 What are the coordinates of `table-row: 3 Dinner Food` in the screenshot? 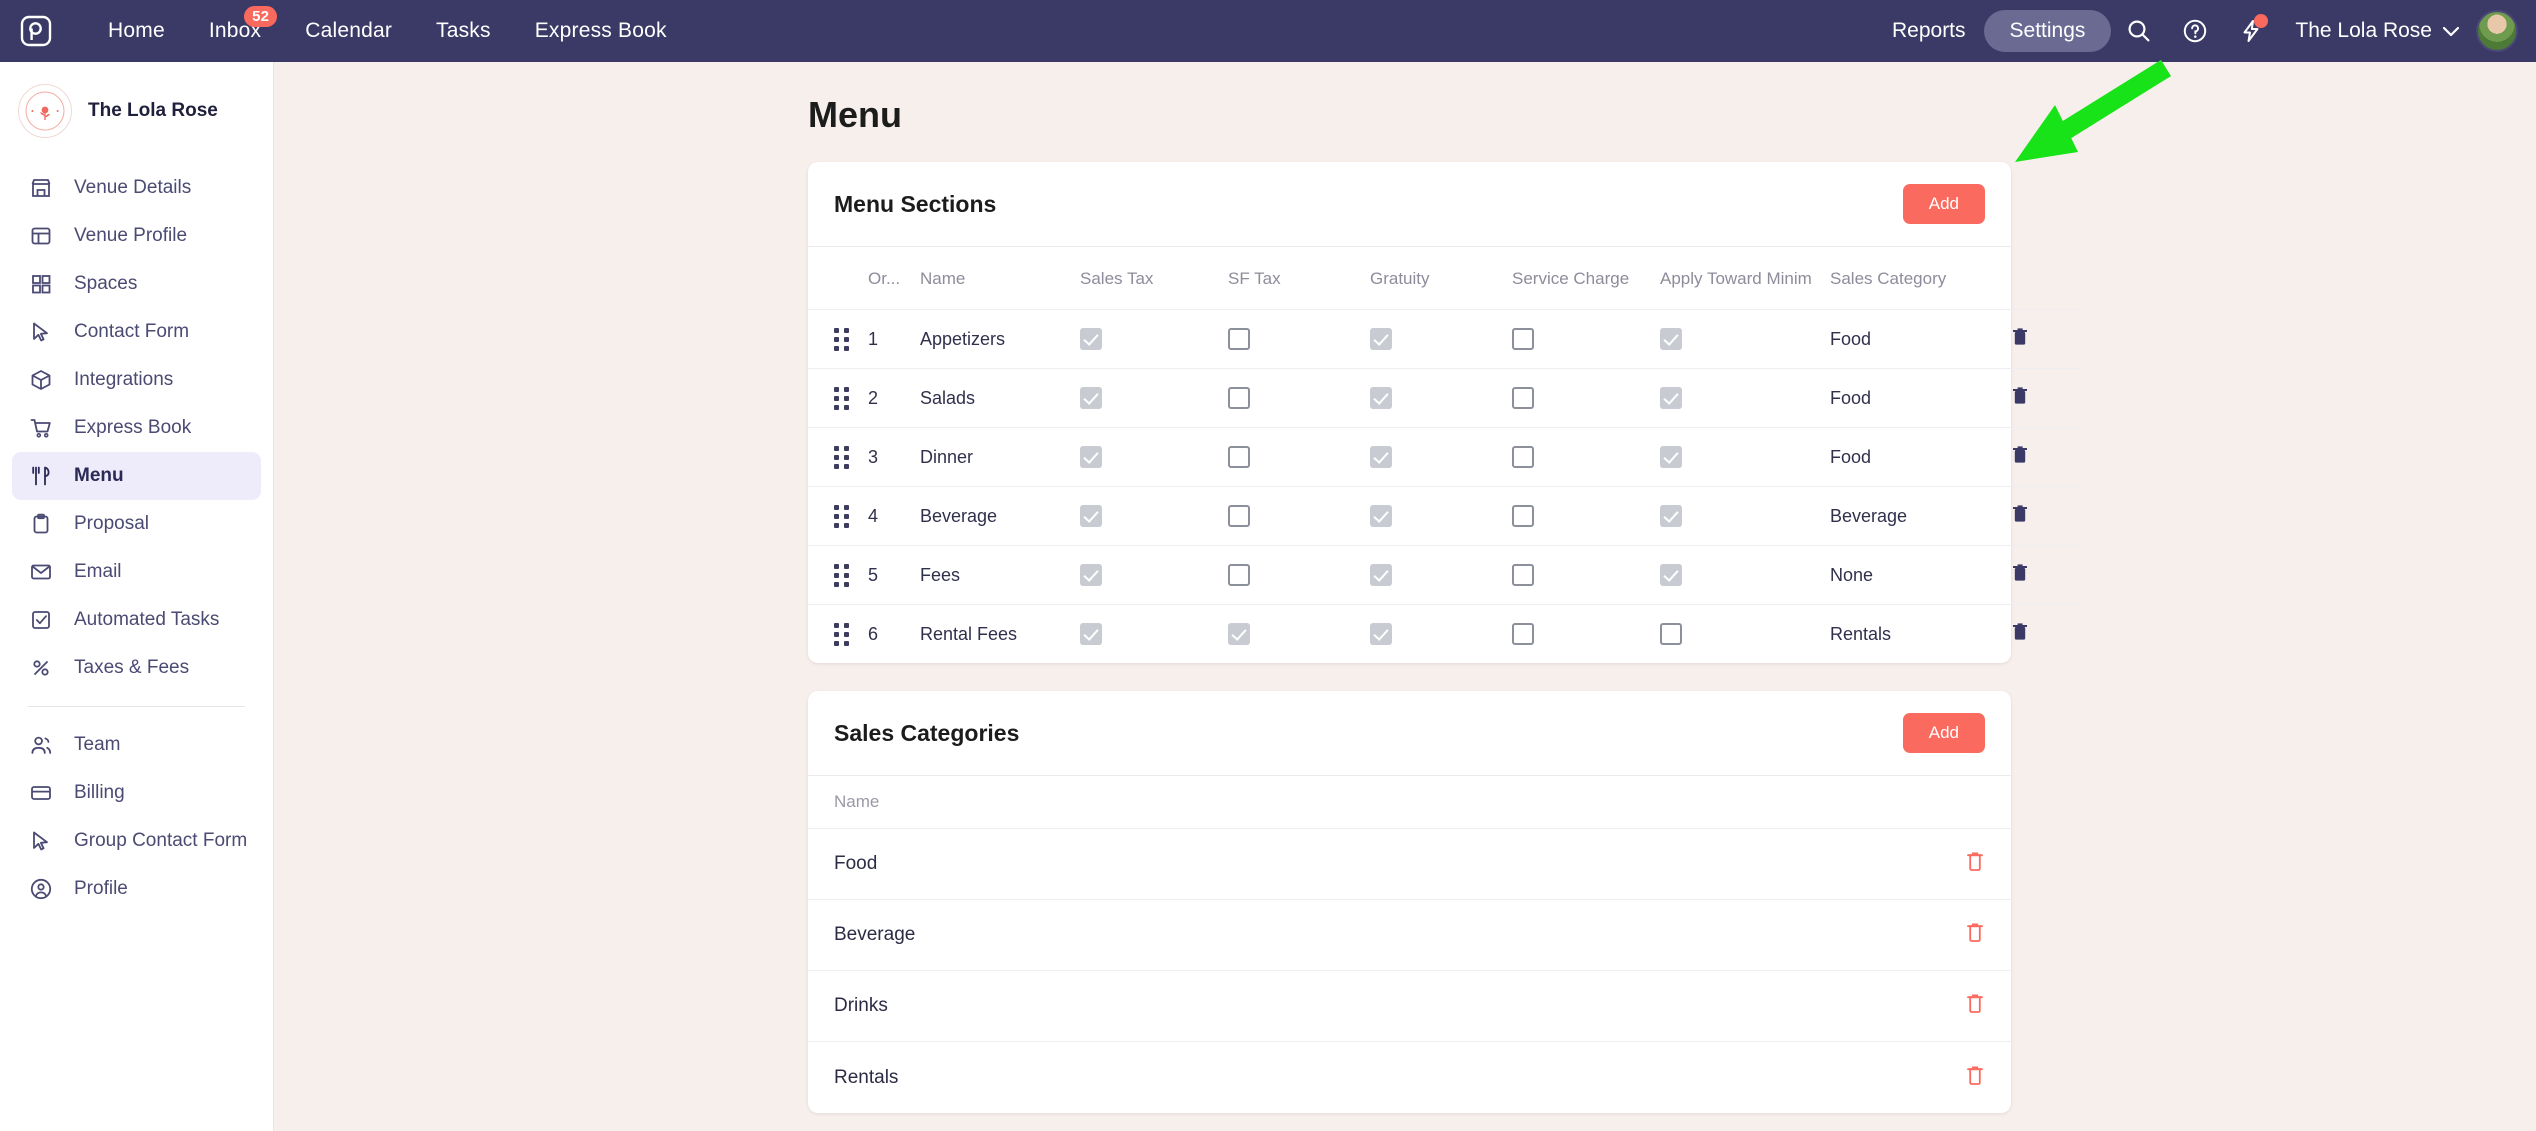 It's located at (1444, 457).